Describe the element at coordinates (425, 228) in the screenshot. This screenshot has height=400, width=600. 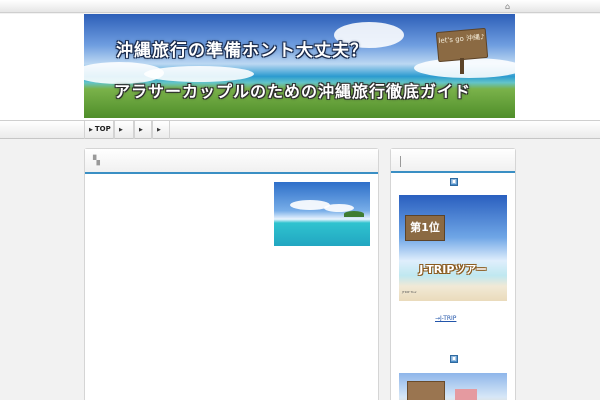
I see `rank-board: 第1位` at that location.